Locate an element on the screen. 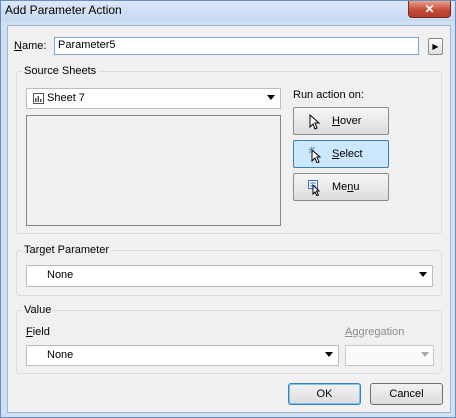 This screenshot has height=418, width=456. menu-button: Menu is located at coordinates (341, 187).